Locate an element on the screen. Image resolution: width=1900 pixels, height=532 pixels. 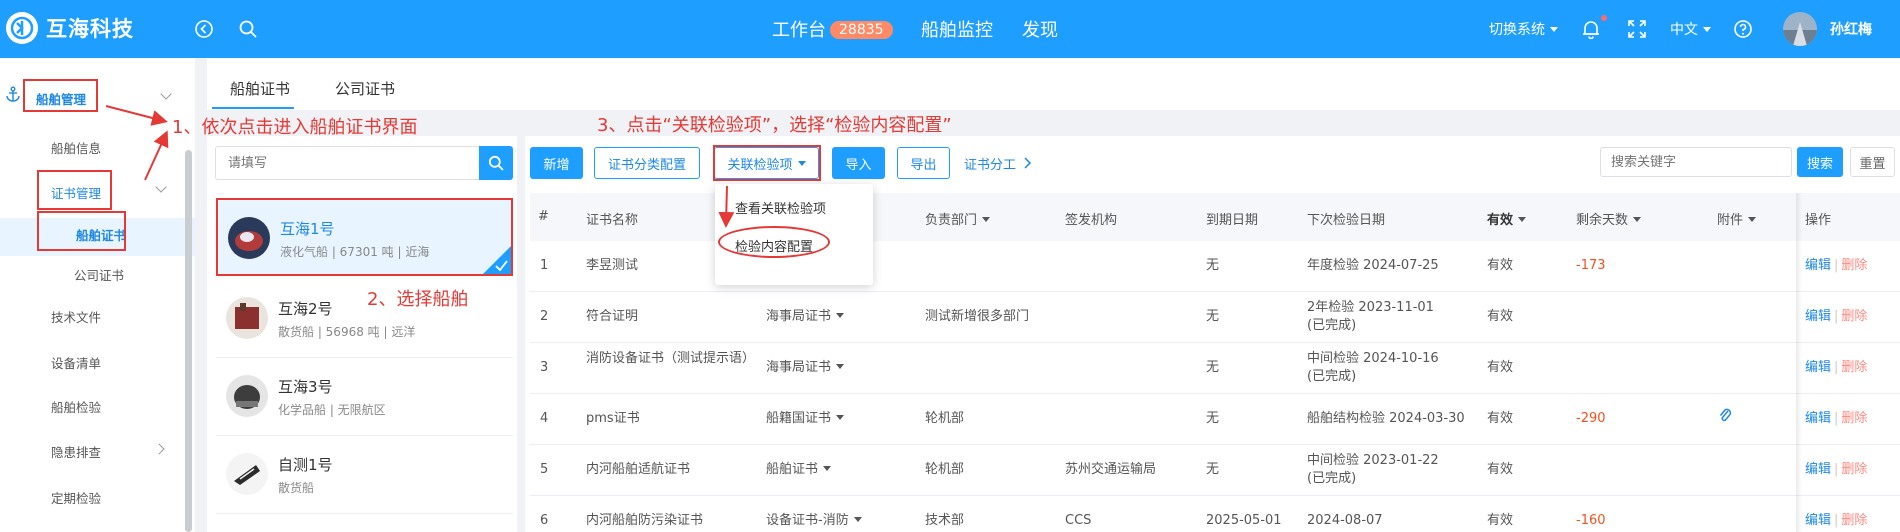
paperclip-icon is located at coordinates (1725, 418).